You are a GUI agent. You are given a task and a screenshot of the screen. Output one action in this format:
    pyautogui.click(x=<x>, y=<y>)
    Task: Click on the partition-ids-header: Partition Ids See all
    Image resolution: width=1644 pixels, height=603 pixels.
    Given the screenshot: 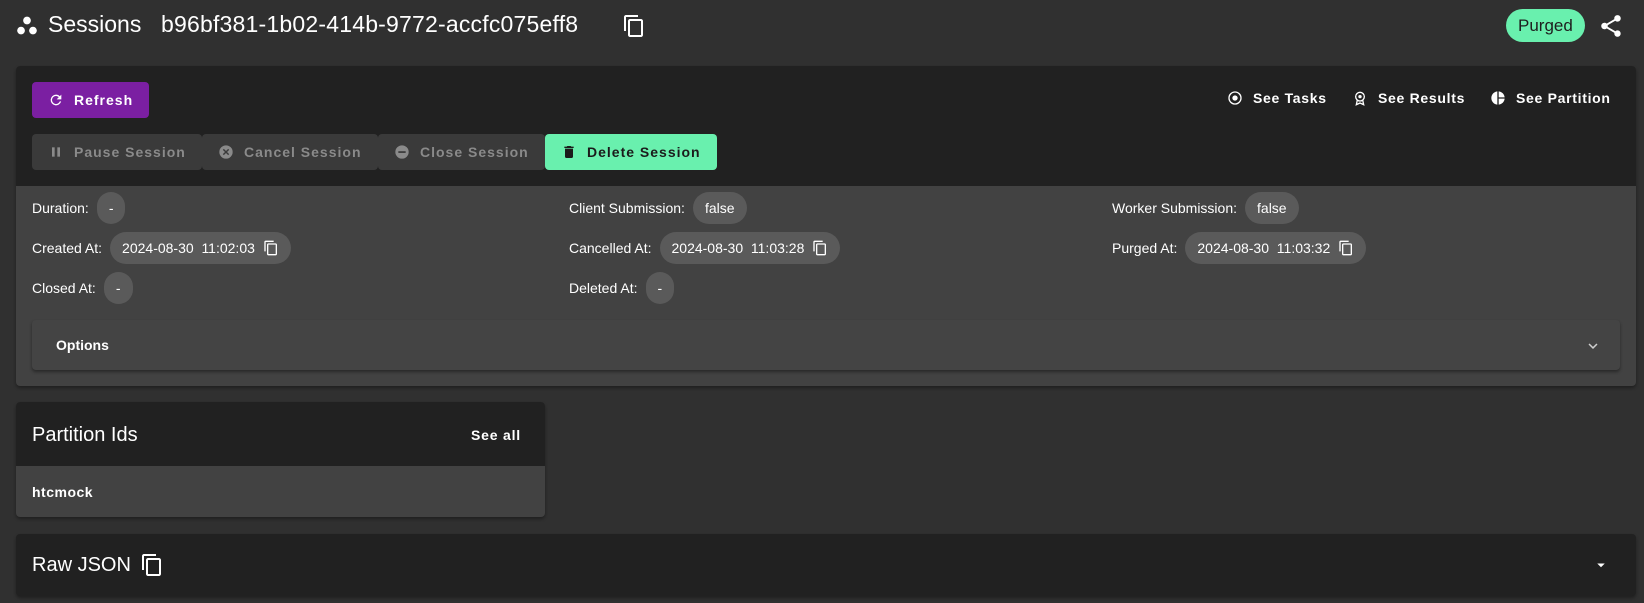 What is the action you would take?
    pyautogui.click(x=280, y=434)
    